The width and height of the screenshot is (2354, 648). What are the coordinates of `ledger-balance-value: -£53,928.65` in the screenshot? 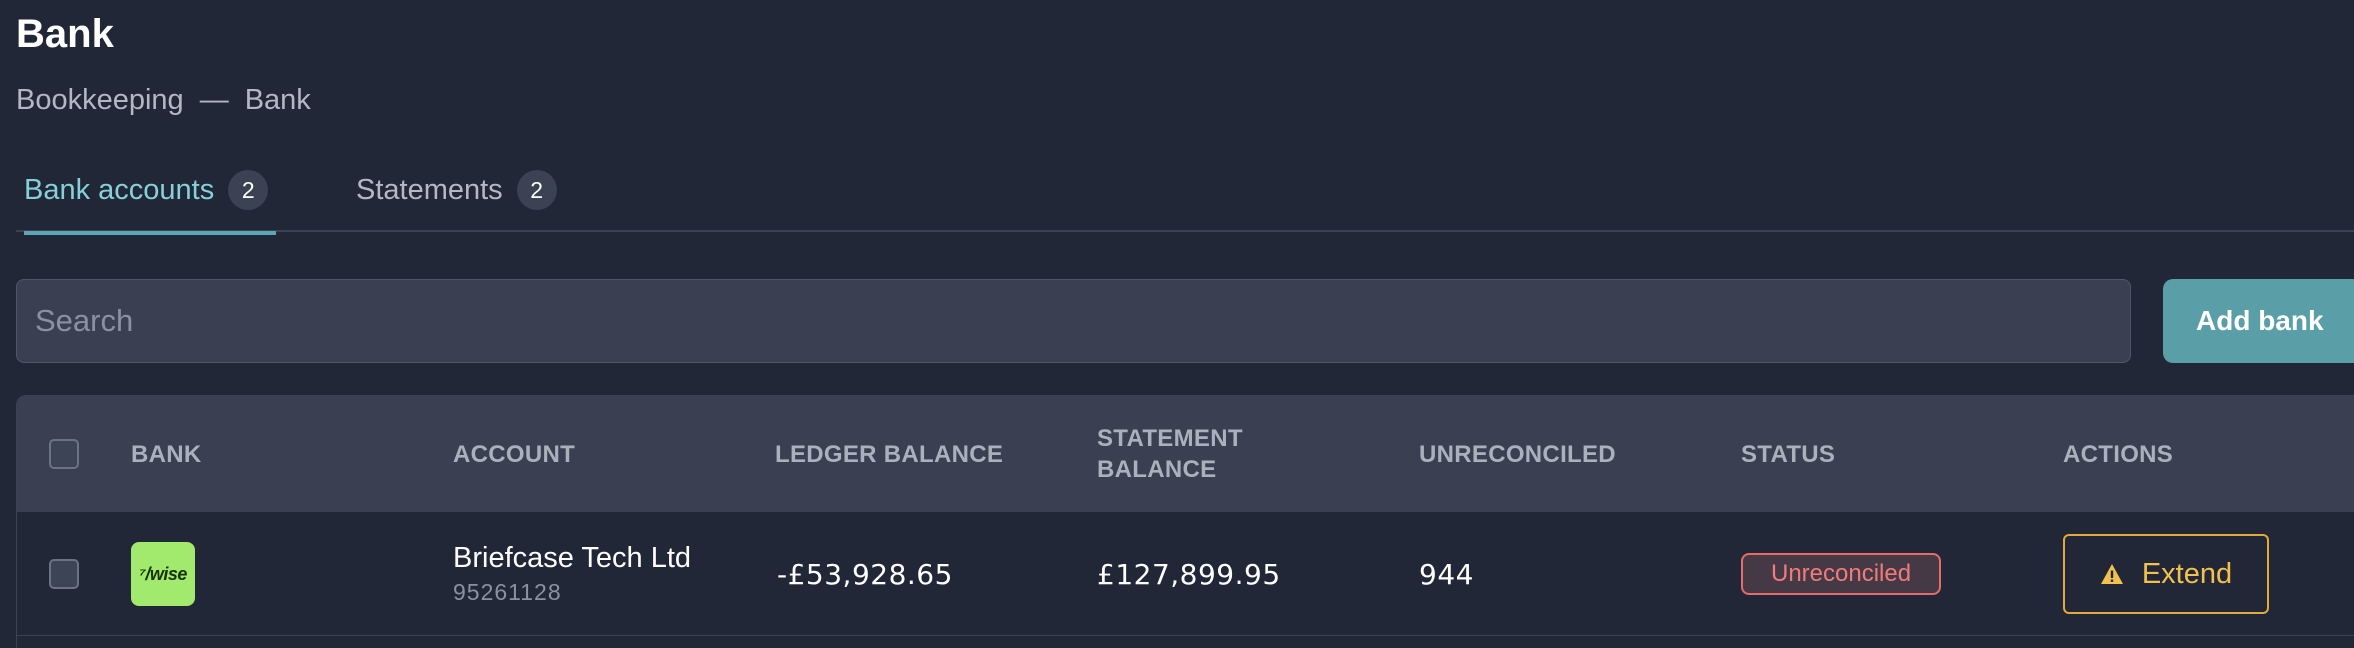 It's located at (865, 574).